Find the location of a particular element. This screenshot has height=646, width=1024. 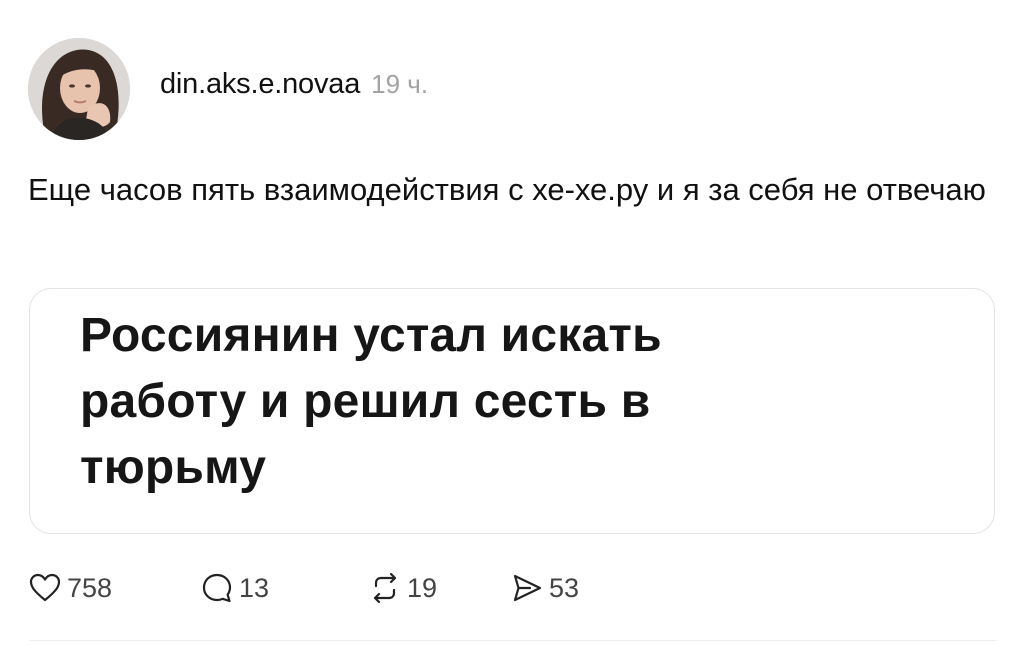

post-timestamp: 19 ч. is located at coordinates (400, 84).